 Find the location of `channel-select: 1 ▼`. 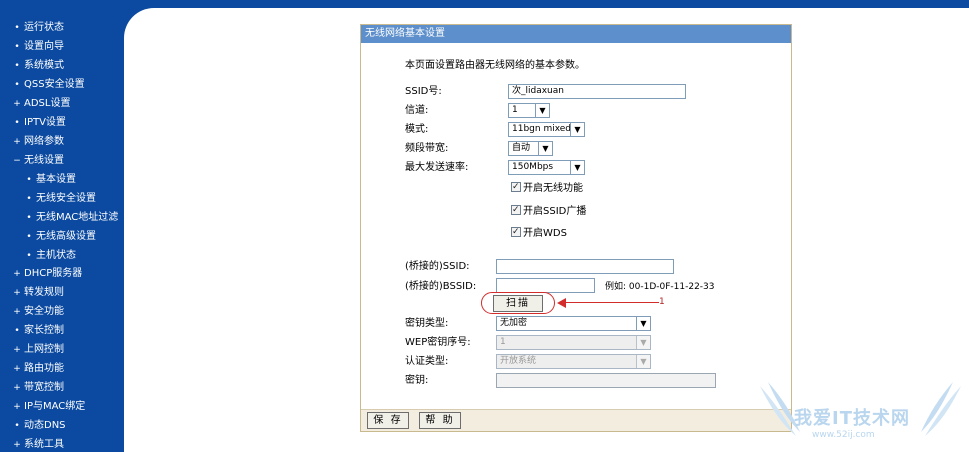

channel-select: 1 ▼ is located at coordinates (529, 110).